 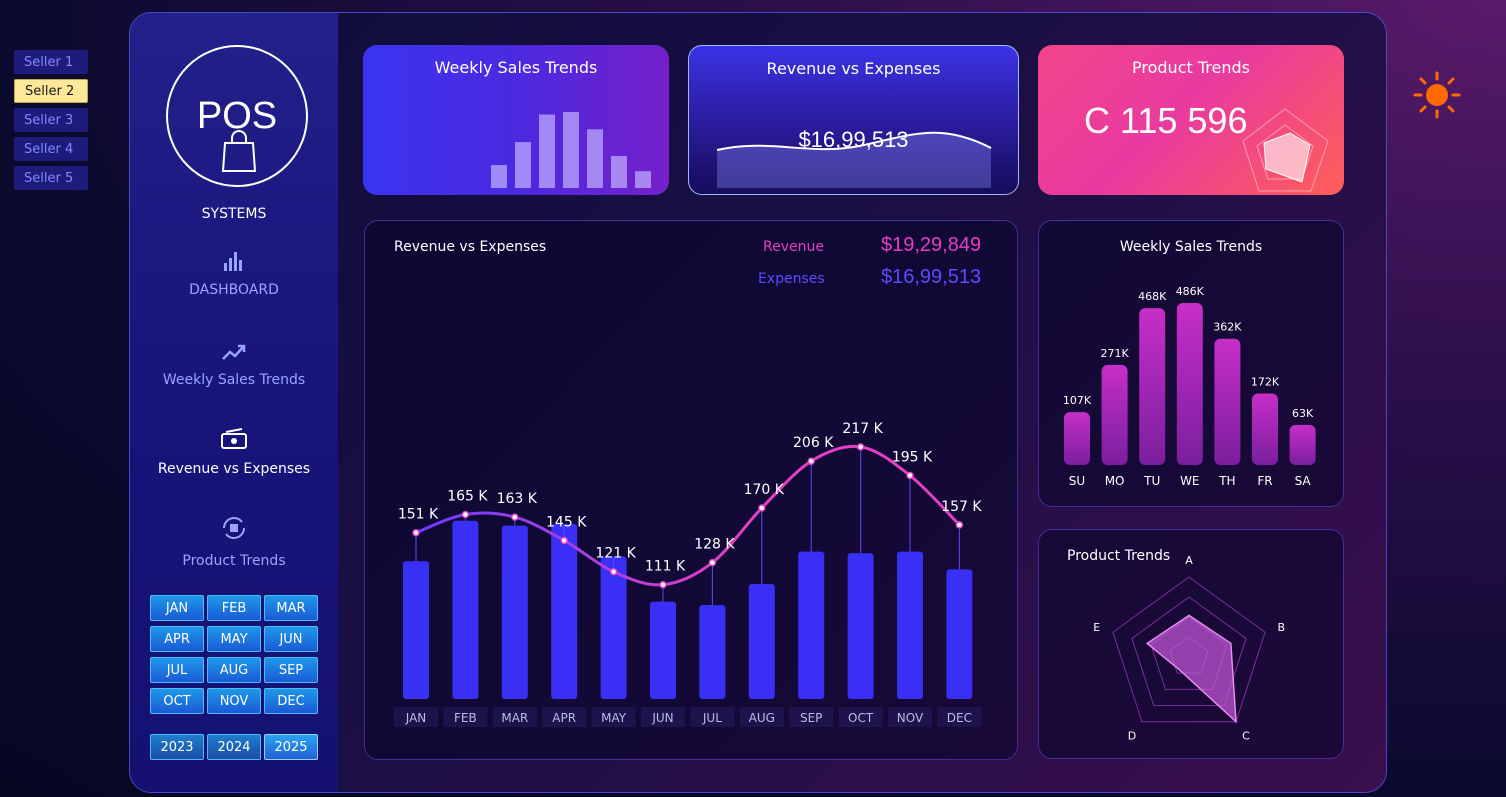 What do you see at coordinates (1189, 648) in the screenshot?
I see `product-radar-chart: A B C D E` at bounding box center [1189, 648].